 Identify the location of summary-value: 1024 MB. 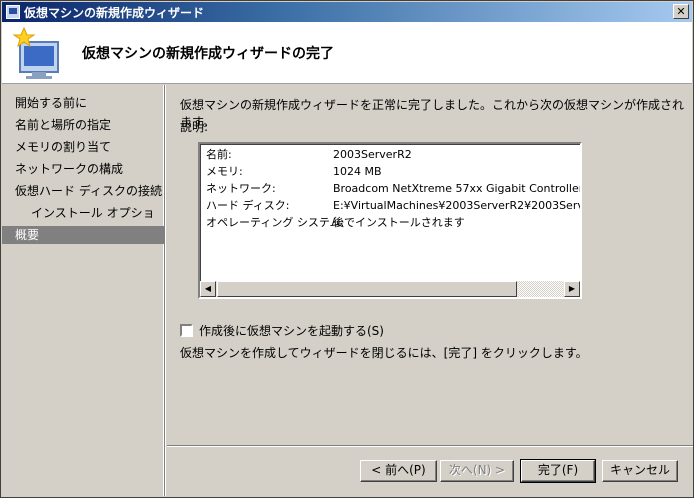
(357, 171).